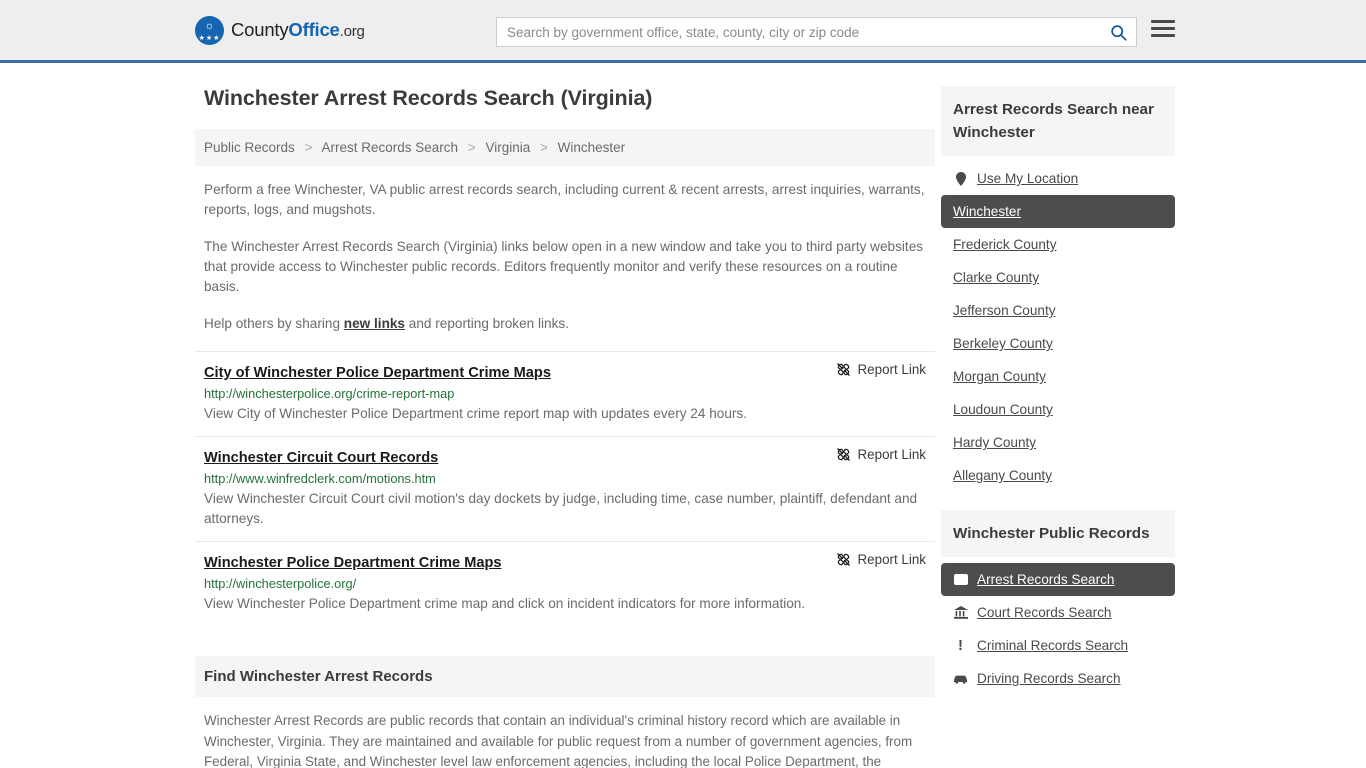  I want to click on logo-text-county: County, so click(260, 29).